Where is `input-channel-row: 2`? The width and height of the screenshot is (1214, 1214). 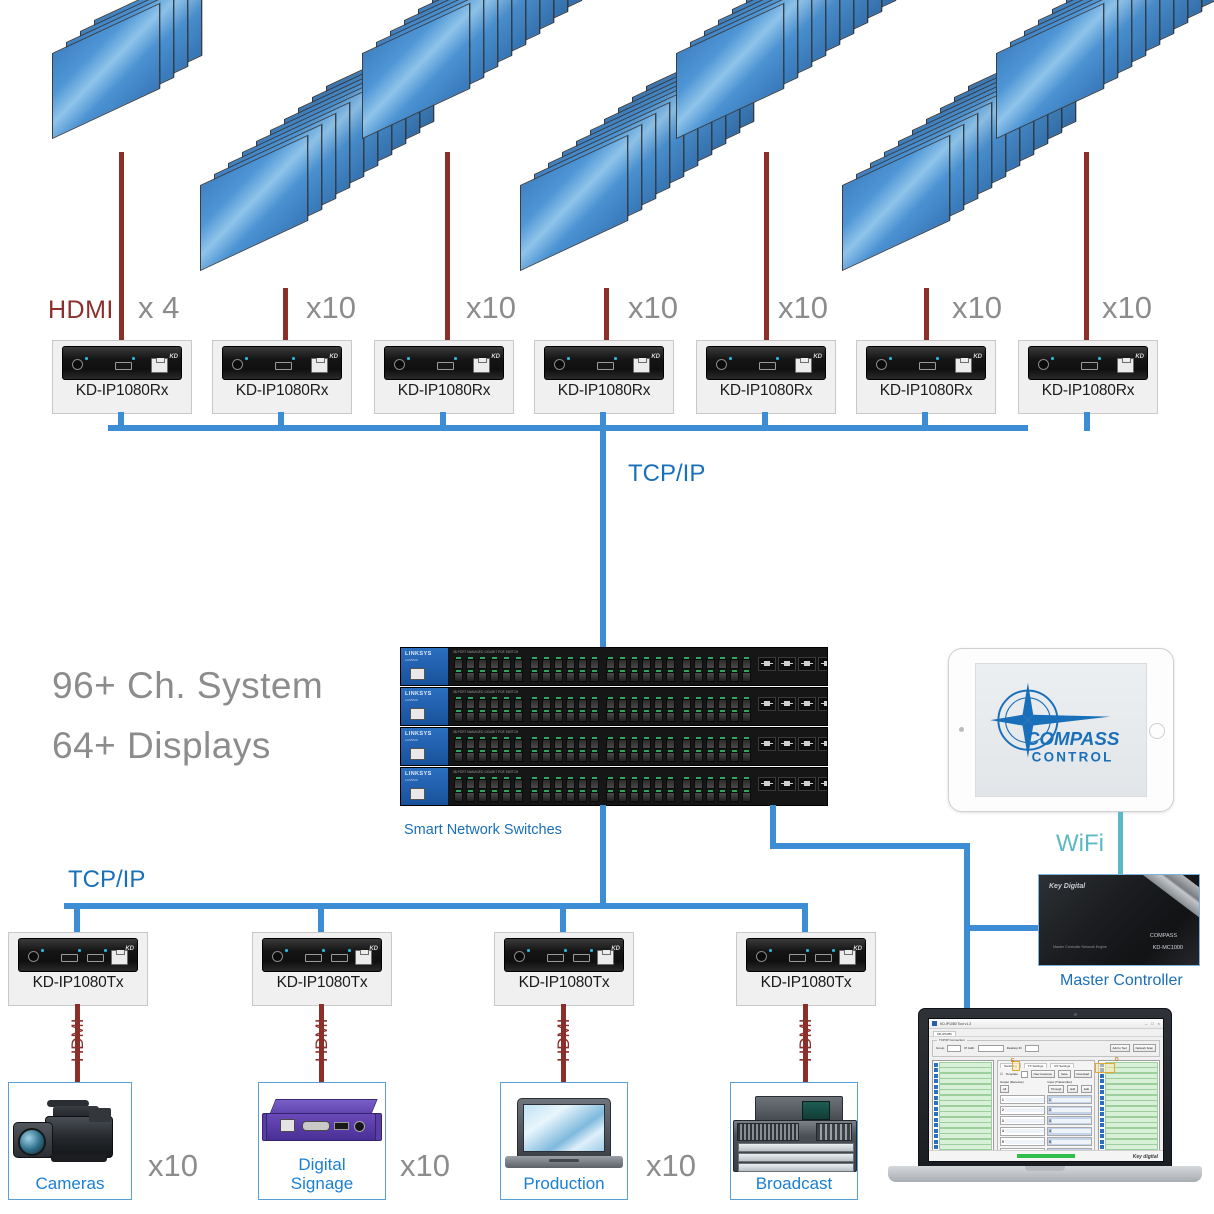
input-channel-row: 2 is located at coordinates (1069, 1110).